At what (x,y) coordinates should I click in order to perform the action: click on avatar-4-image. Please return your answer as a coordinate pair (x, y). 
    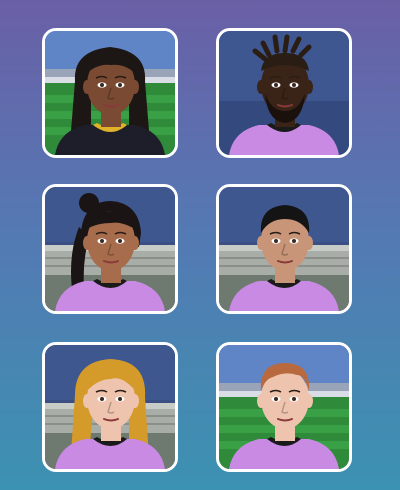
    Looking at the image, I should click on (284, 249).